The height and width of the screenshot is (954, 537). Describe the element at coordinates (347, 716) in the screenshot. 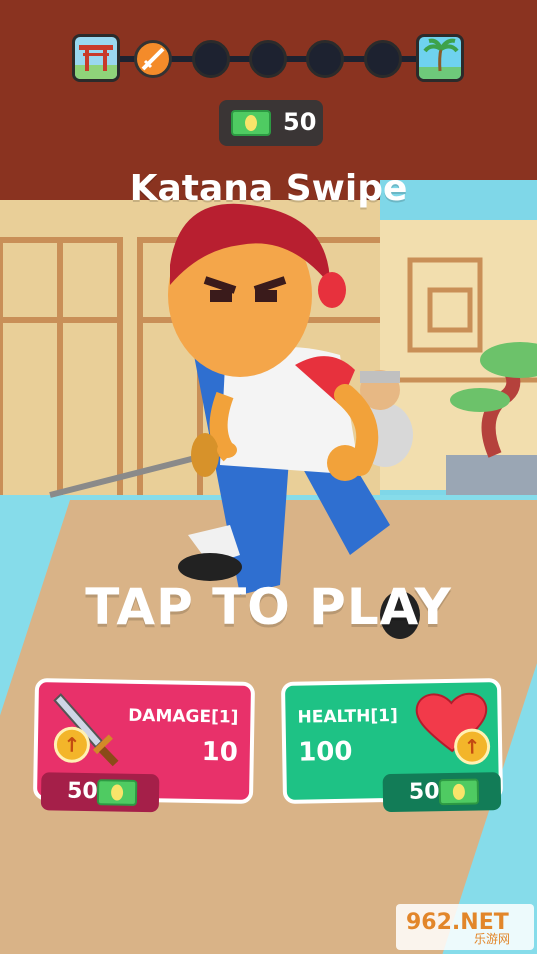

I see `health-label: HEALTH[1]` at that location.